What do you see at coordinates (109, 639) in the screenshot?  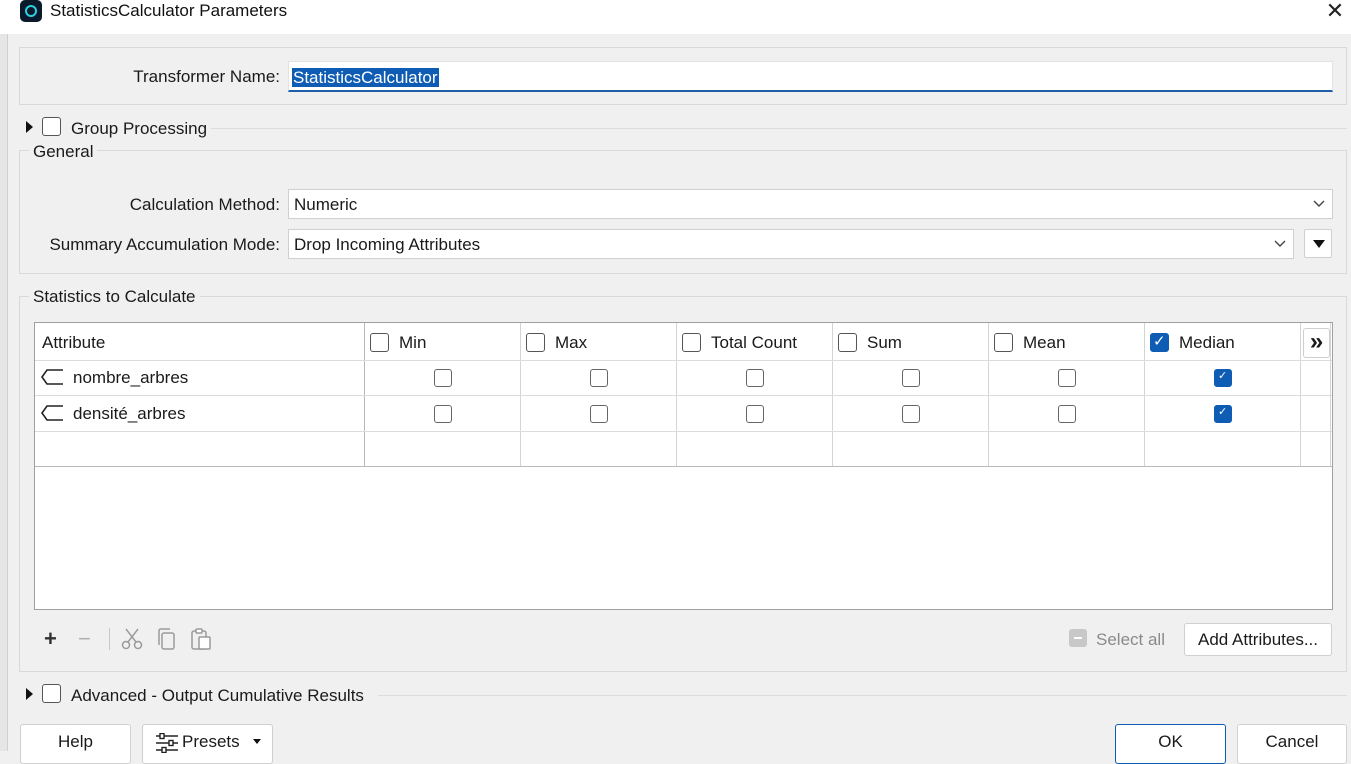 I see `toolbar-separator` at bounding box center [109, 639].